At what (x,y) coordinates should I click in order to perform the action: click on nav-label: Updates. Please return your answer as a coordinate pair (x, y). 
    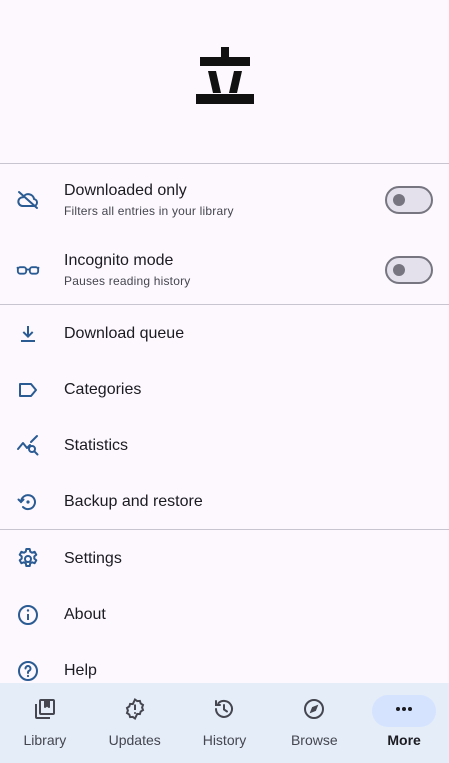
    Looking at the image, I should click on (134, 740).